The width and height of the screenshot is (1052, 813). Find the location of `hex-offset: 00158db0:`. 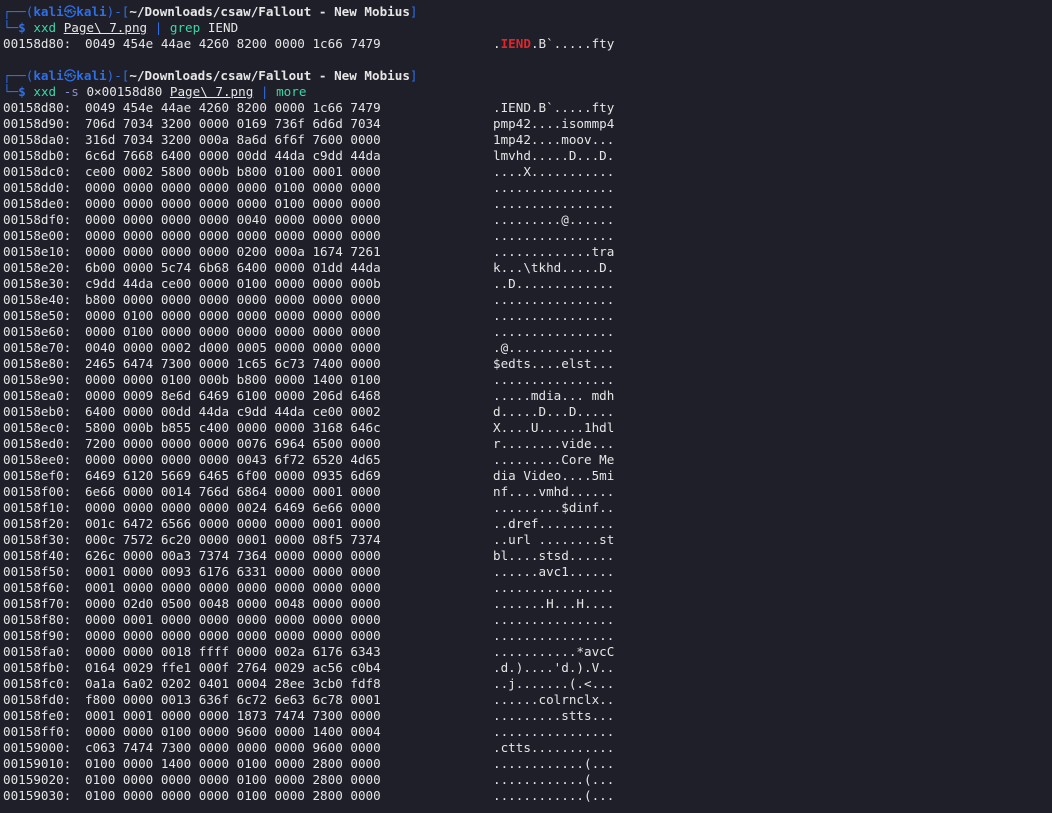

hex-offset: 00158db0: is located at coordinates (37, 155).